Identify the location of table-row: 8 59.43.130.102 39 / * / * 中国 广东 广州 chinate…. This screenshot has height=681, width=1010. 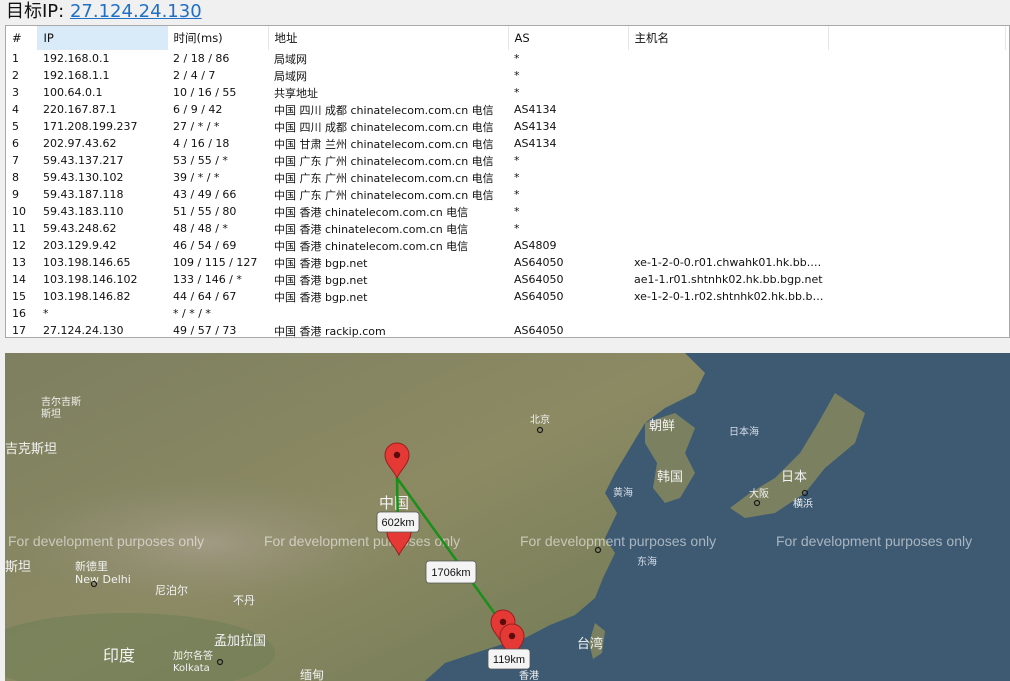
(506, 177).